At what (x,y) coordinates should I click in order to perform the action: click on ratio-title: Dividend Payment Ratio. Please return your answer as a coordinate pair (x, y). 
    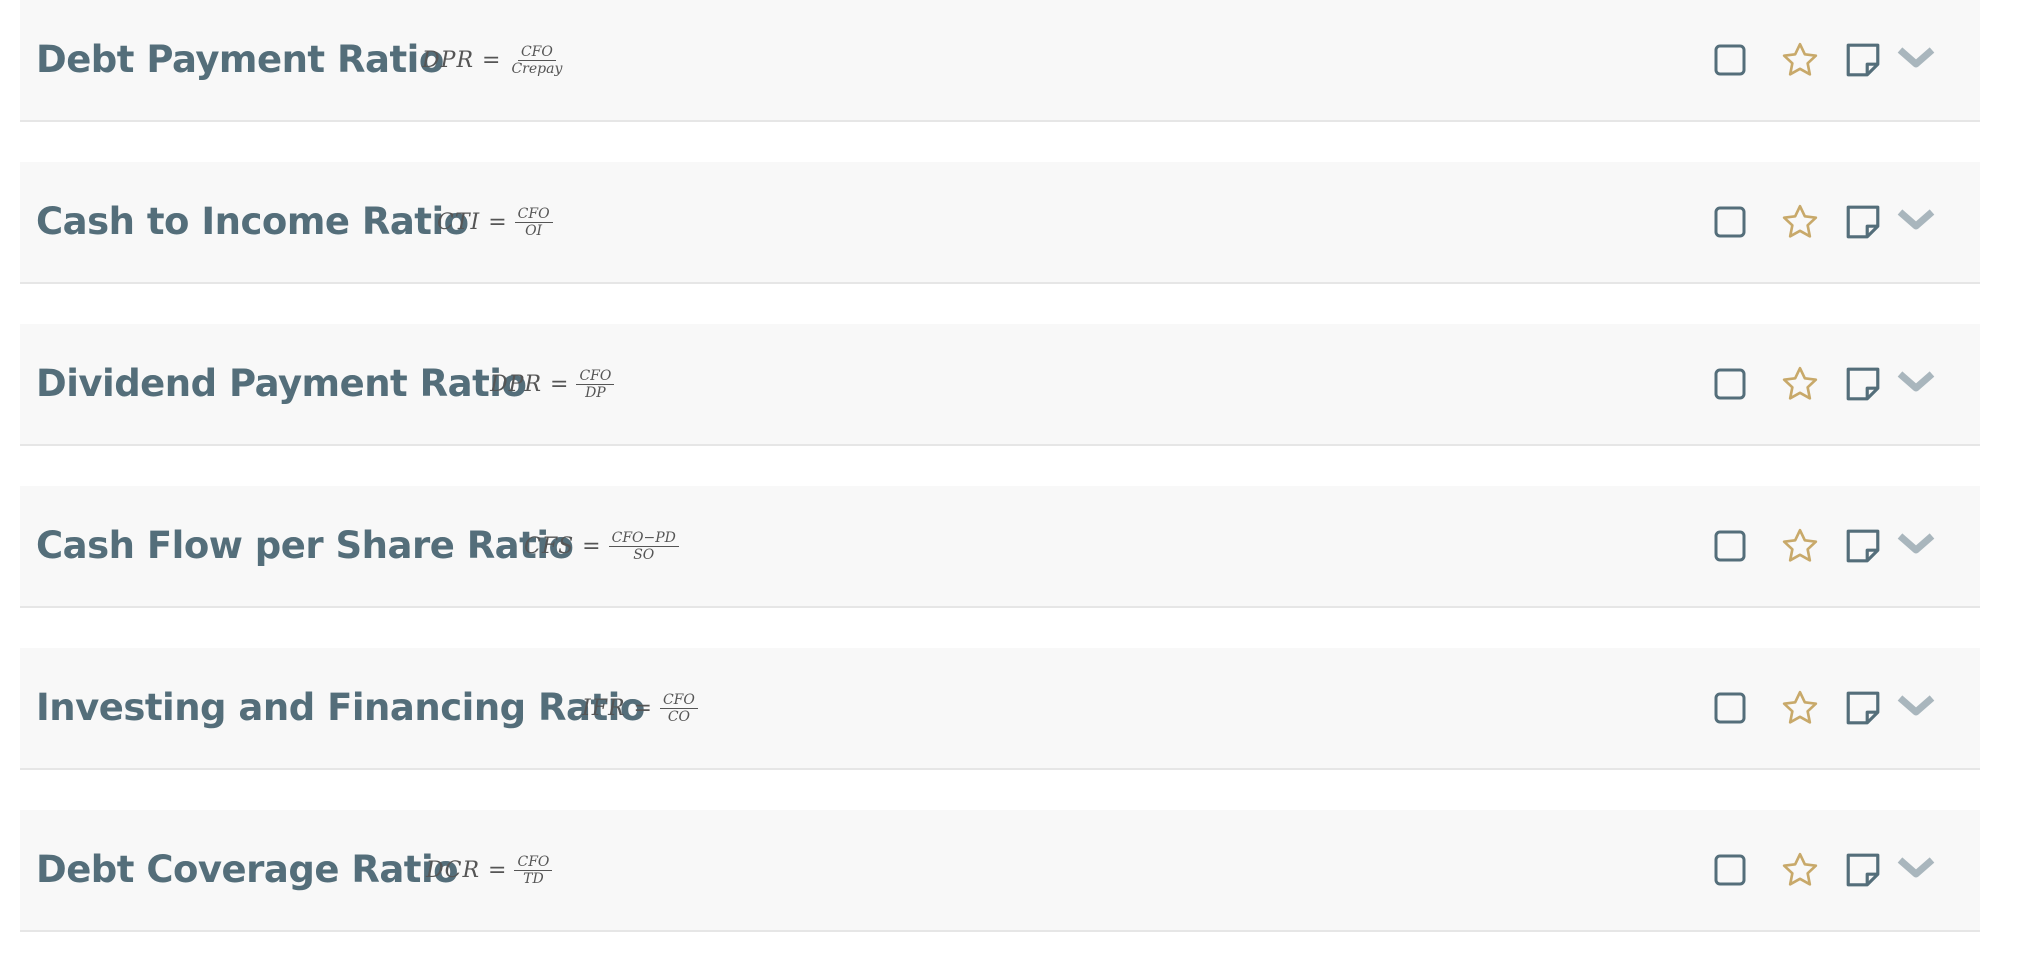
    Looking at the image, I should click on (281, 383).